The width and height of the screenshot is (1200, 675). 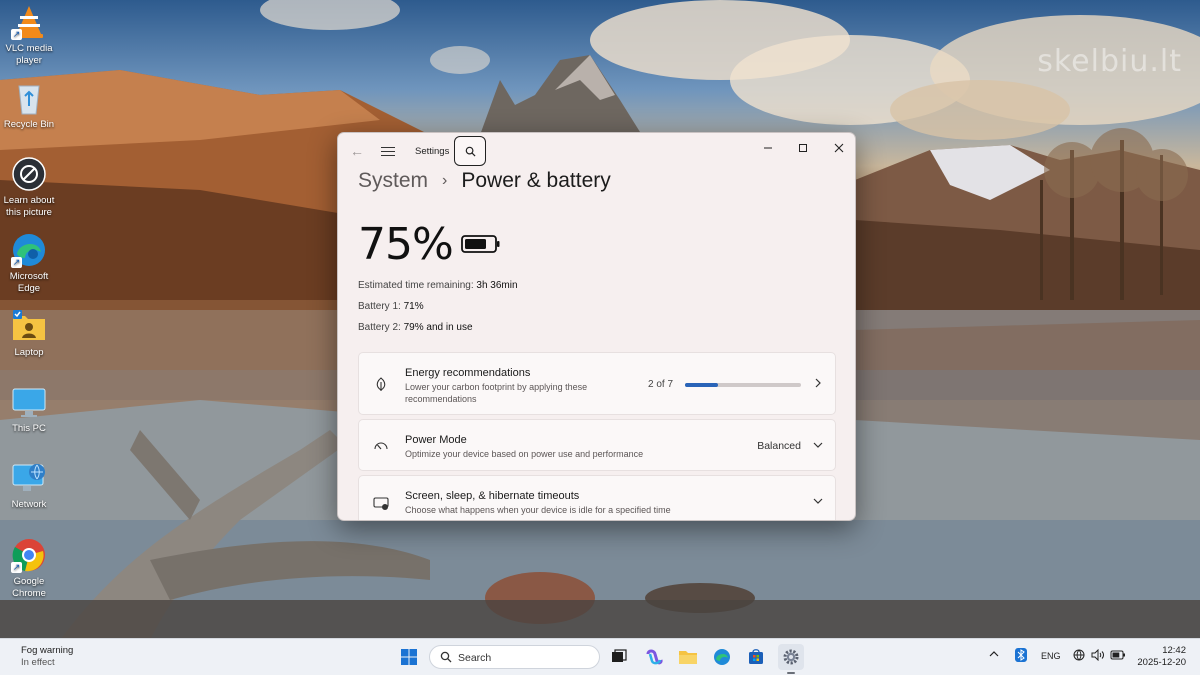 I want to click on clock-date: 2025-12-20, so click(x=1161, y=662).